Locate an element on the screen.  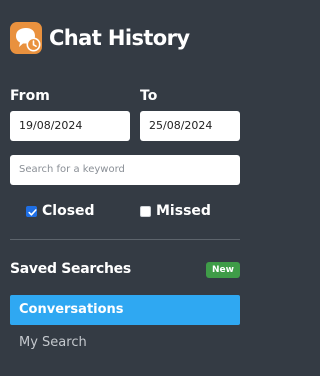
page-title: Chat History is located at coordinates (119, 38).